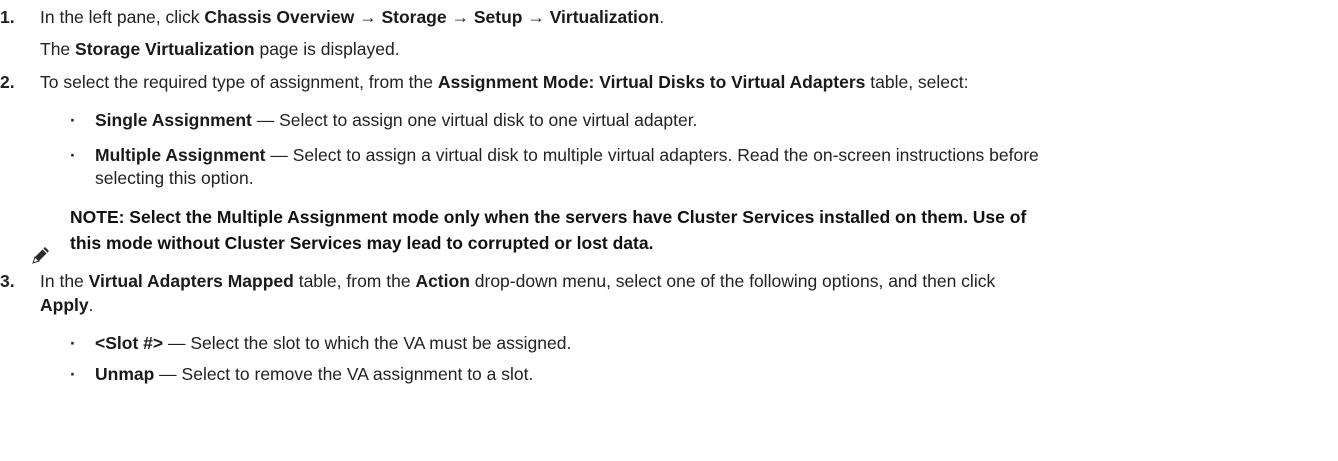 This screenshot has width=1338, height=461. I want to click on step-number: 3., so click(7, 281).